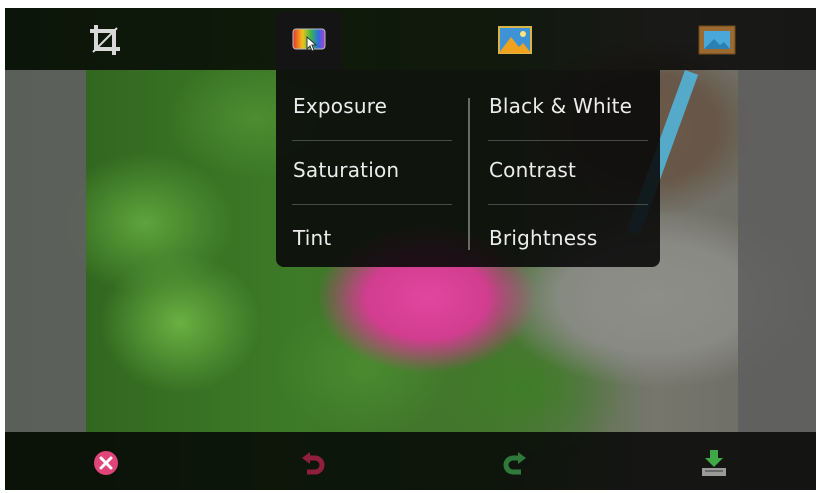 This screenshot has height=493, width=821. What do you see at coordinates (45, 251) in the screenshot?
I see `left-margin` at bounding box center [45, 251].